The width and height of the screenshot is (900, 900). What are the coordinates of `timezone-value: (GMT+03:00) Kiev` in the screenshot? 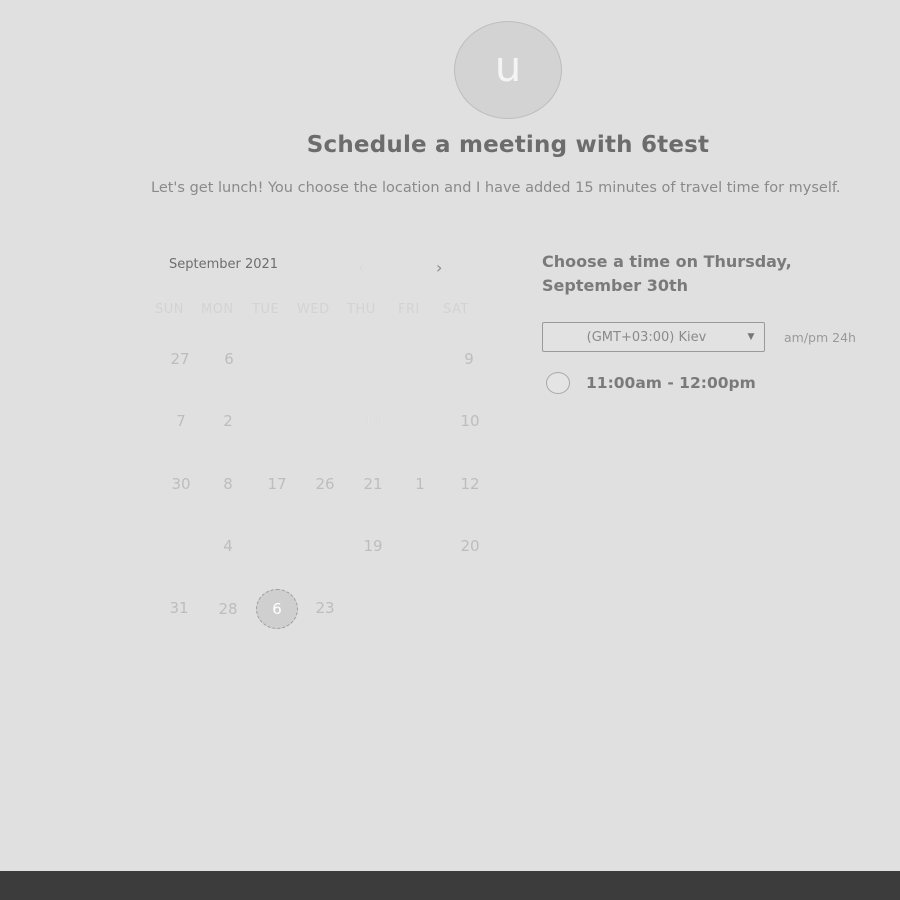 It's located at (646, 337).